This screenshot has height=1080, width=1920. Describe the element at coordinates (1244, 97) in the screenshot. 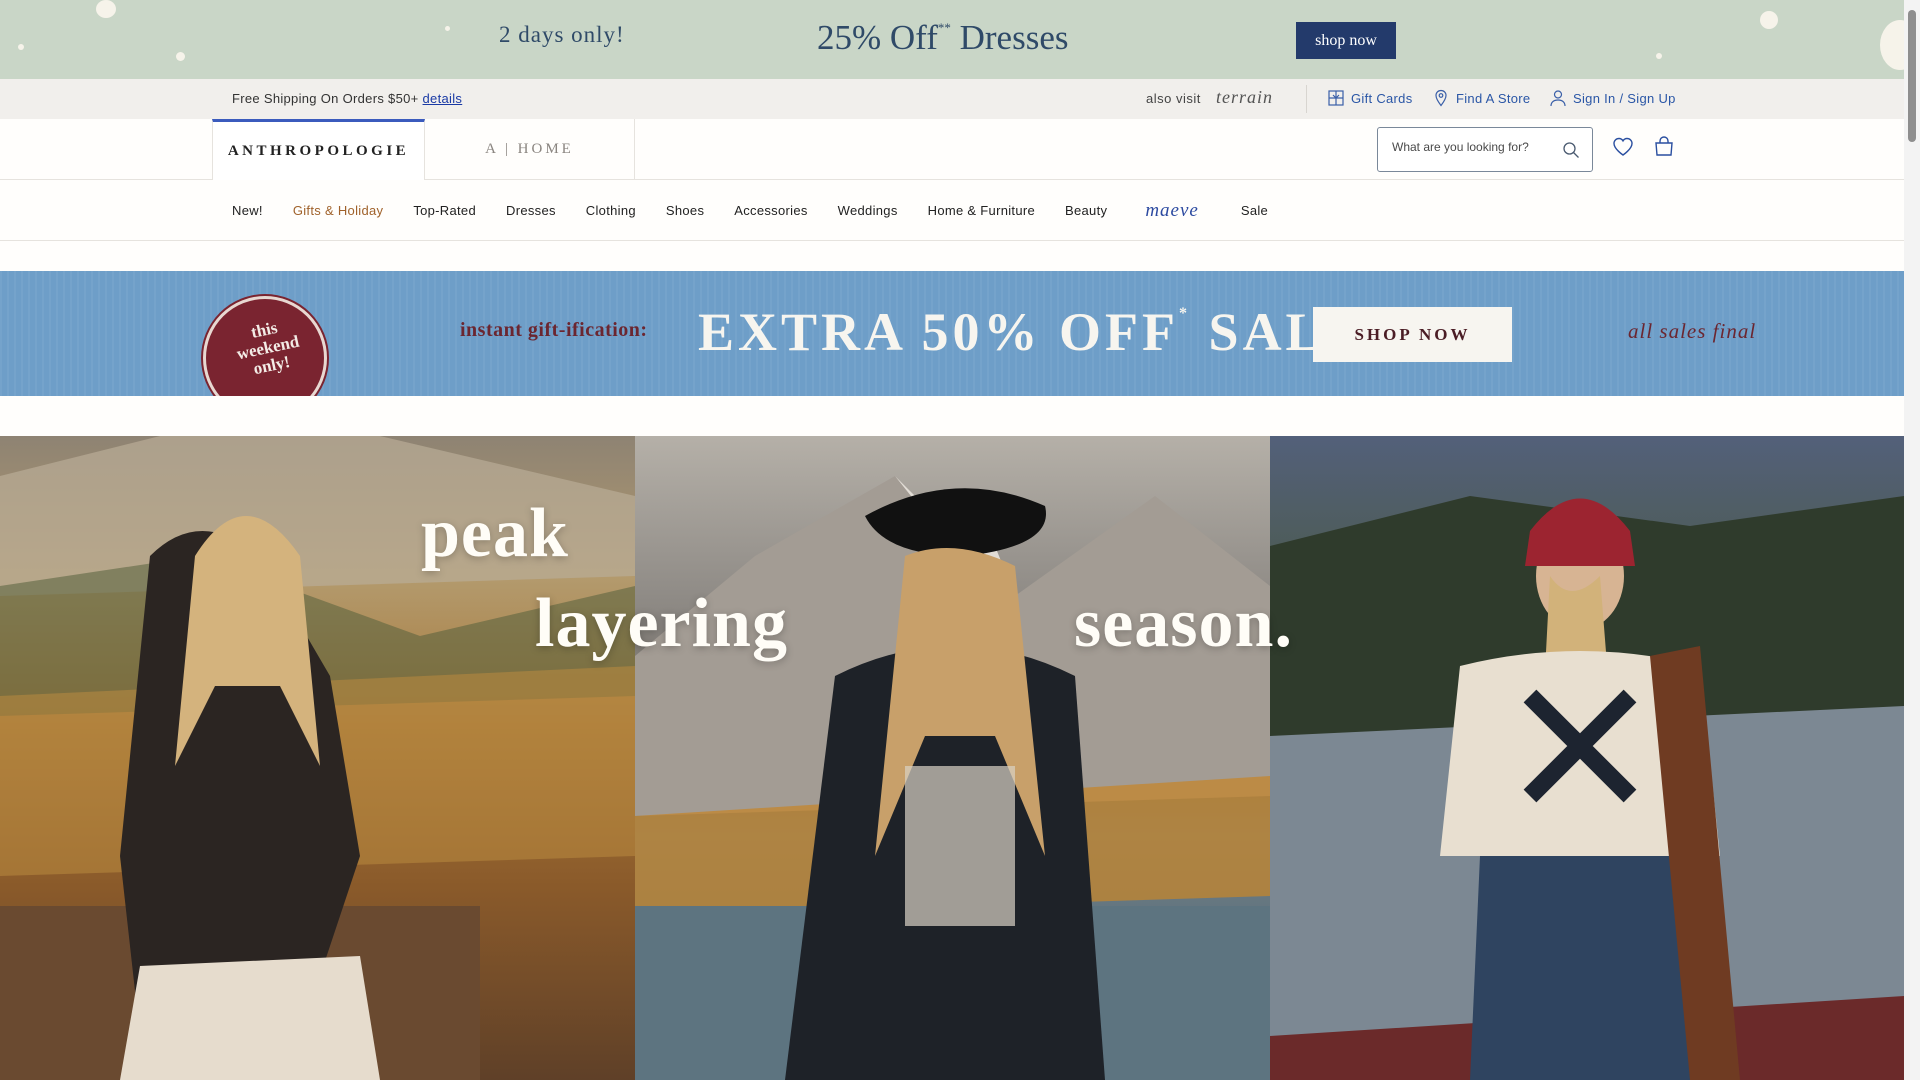

I see `terrain-logo-link: terrain` at that location.